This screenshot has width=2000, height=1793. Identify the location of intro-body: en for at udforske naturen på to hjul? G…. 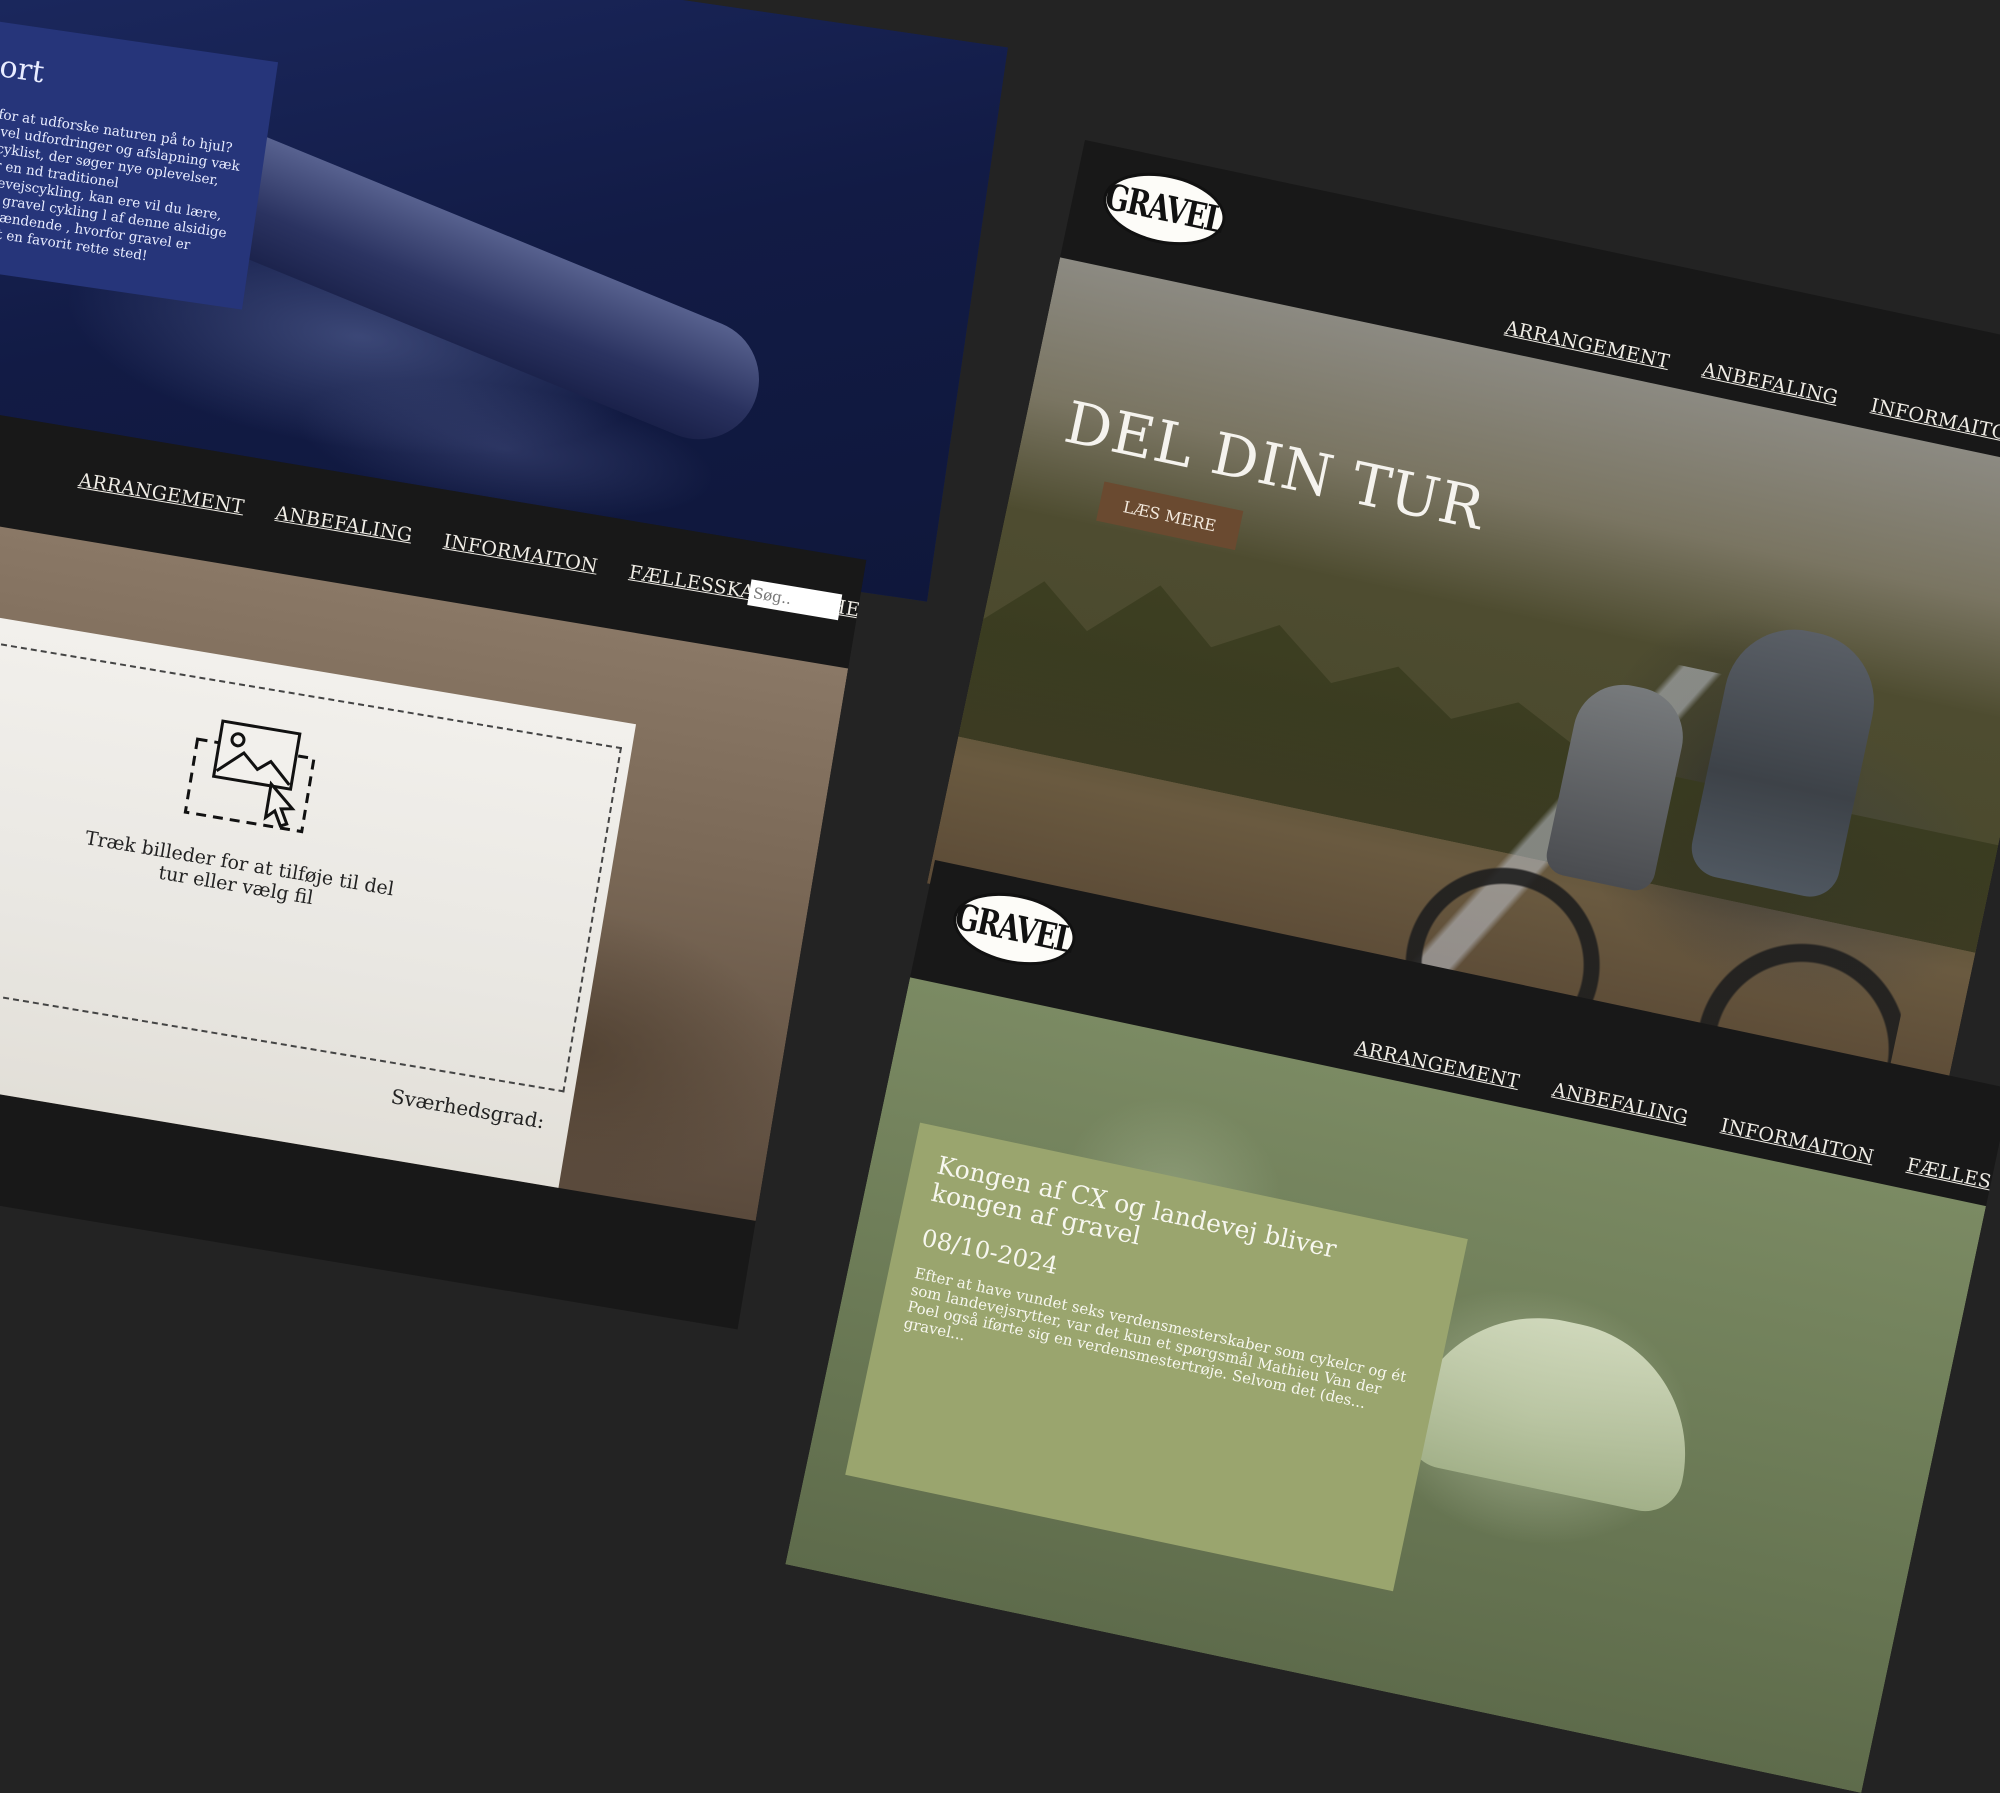
(120, 184).